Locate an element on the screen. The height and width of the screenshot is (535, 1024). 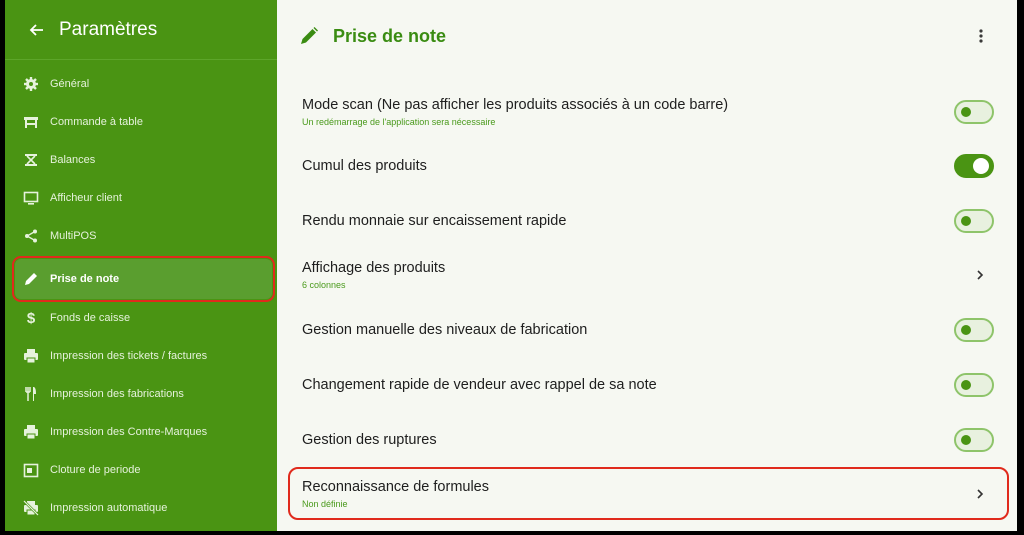
back-arrow-icon is located at coordinates (36, 30).